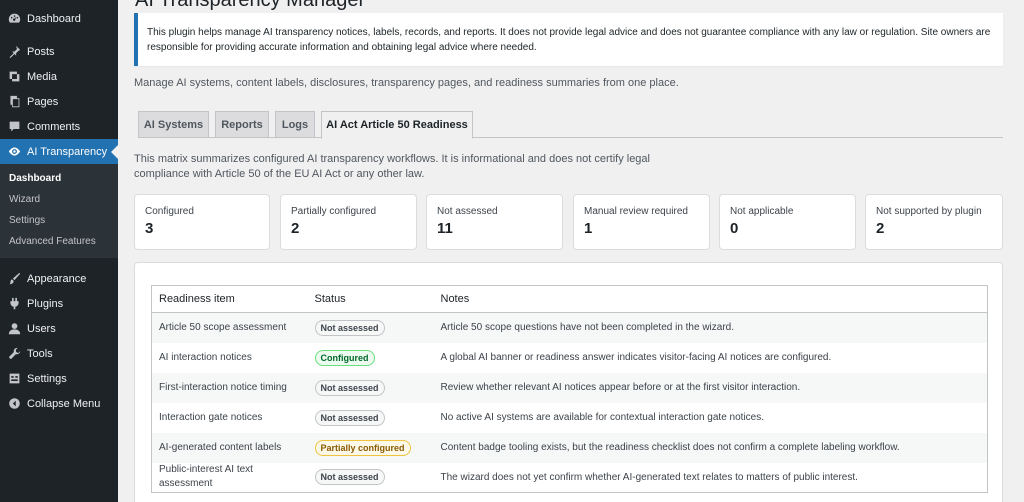 Image resolution: width=1024 pixels, height=502 pixels. I want to click on menu-collapse: Collapse Menu, so click(59, 403).